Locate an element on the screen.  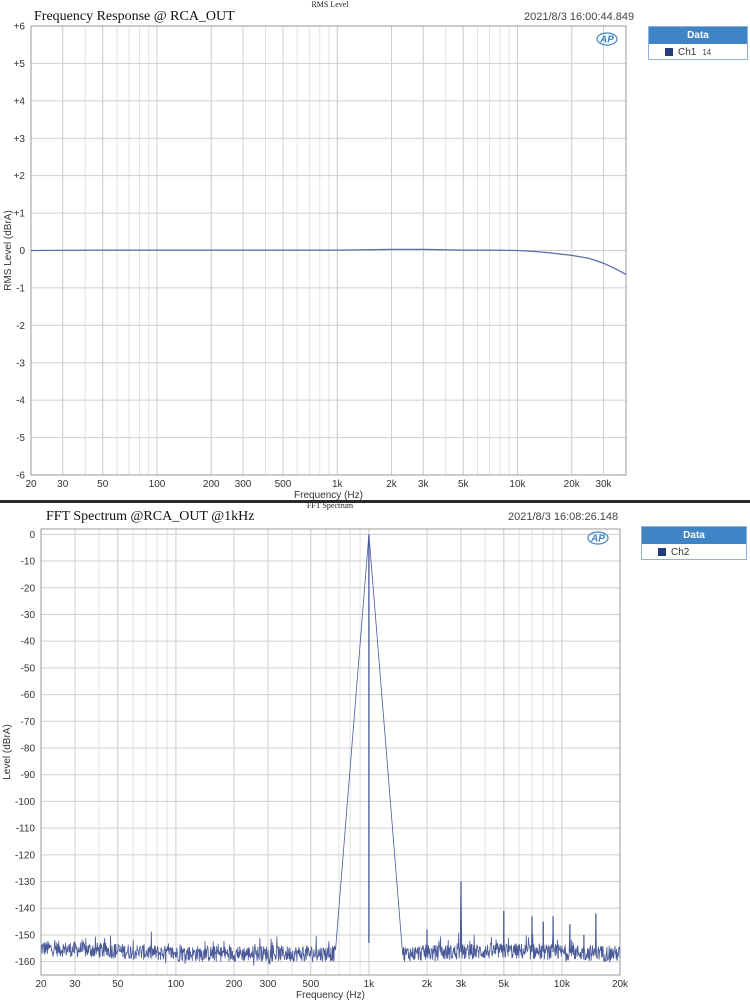
y-tick-label: -40 is located at coordinates (28, 642).